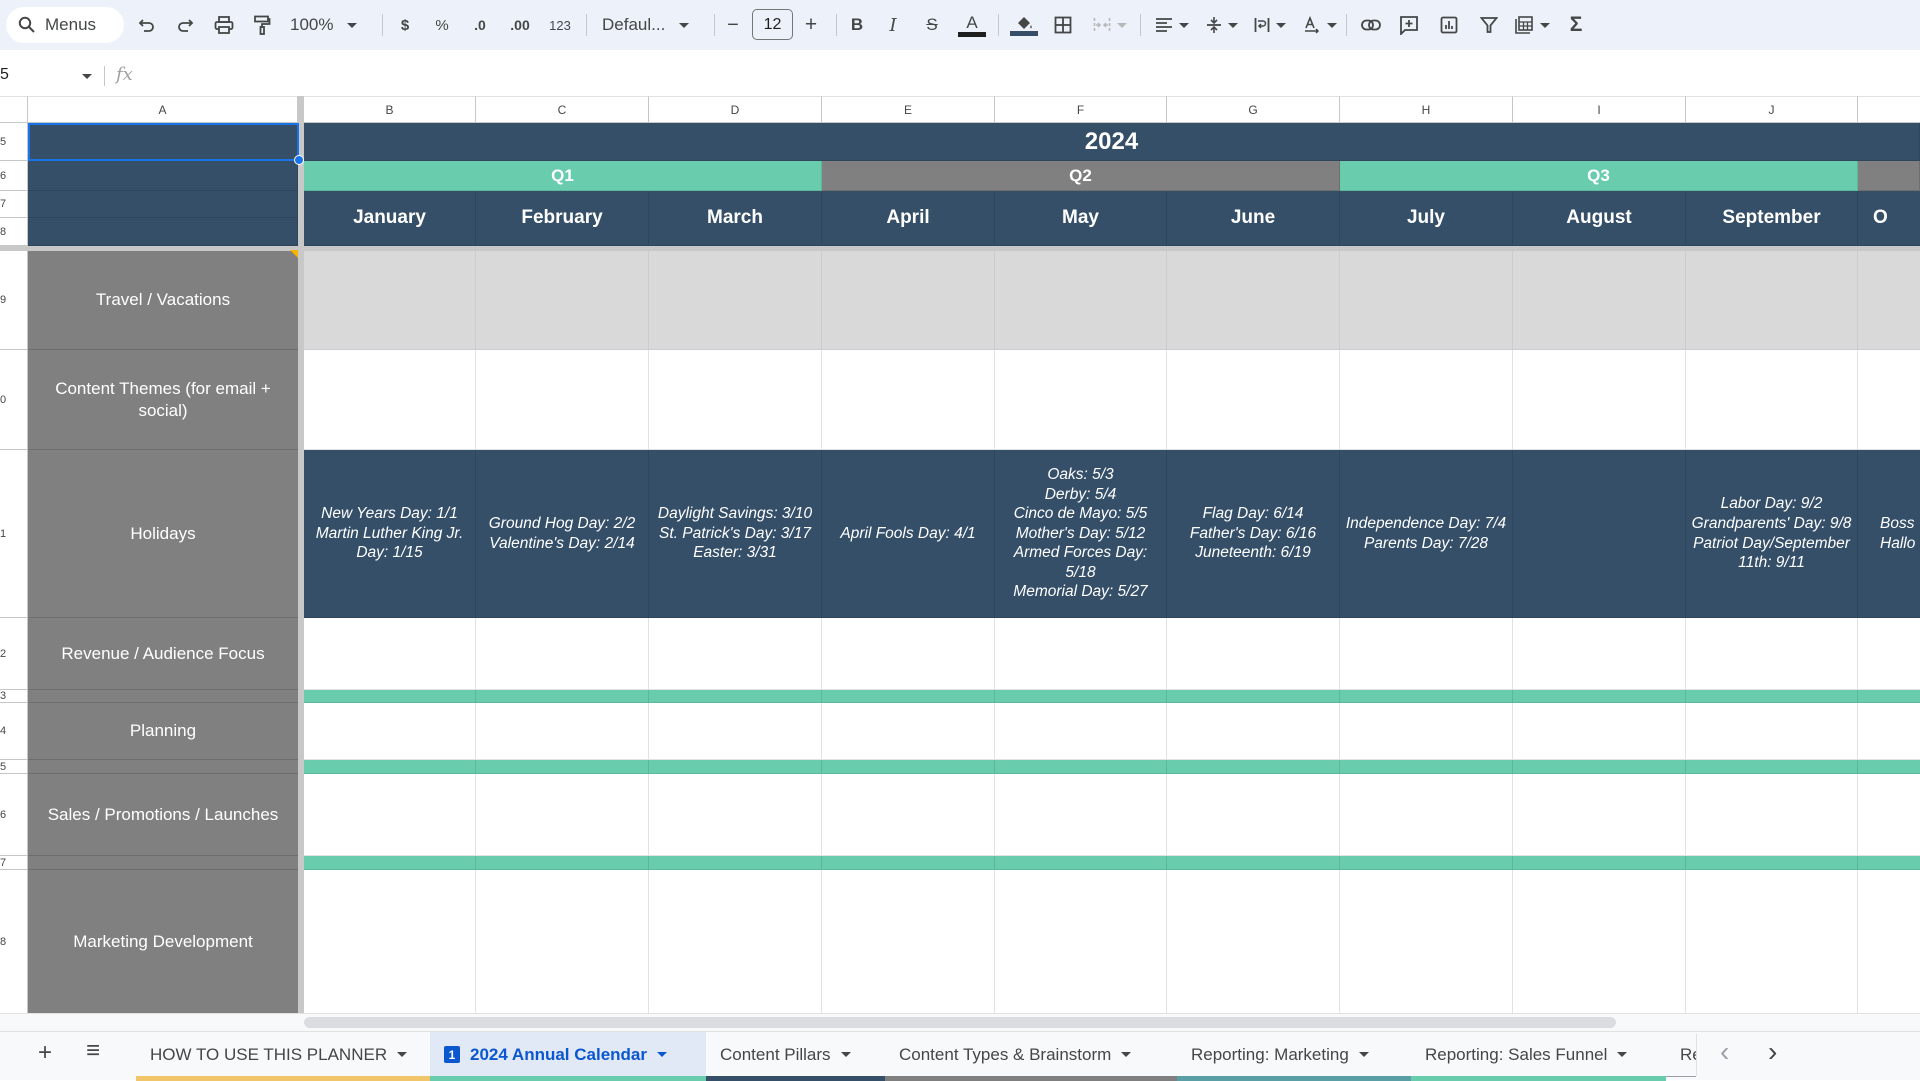  What do you see at coordinates (1320, 25) in the screenshot?
I see `text-rotation-button` at bounding box center [1320, 25].